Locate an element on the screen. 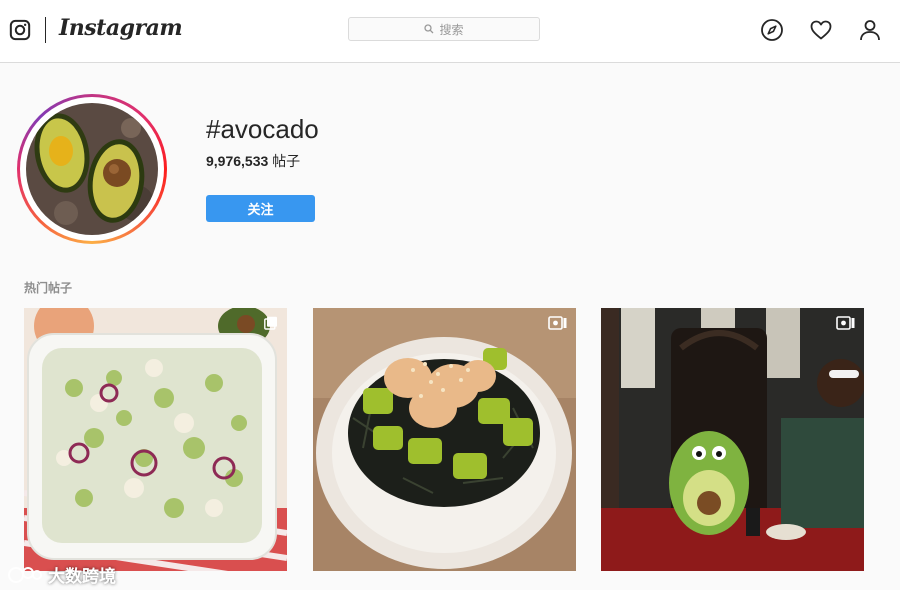 The height and width of the screenshot is (590, 900). avocado-salad-image is located at coordinates (155, 439).